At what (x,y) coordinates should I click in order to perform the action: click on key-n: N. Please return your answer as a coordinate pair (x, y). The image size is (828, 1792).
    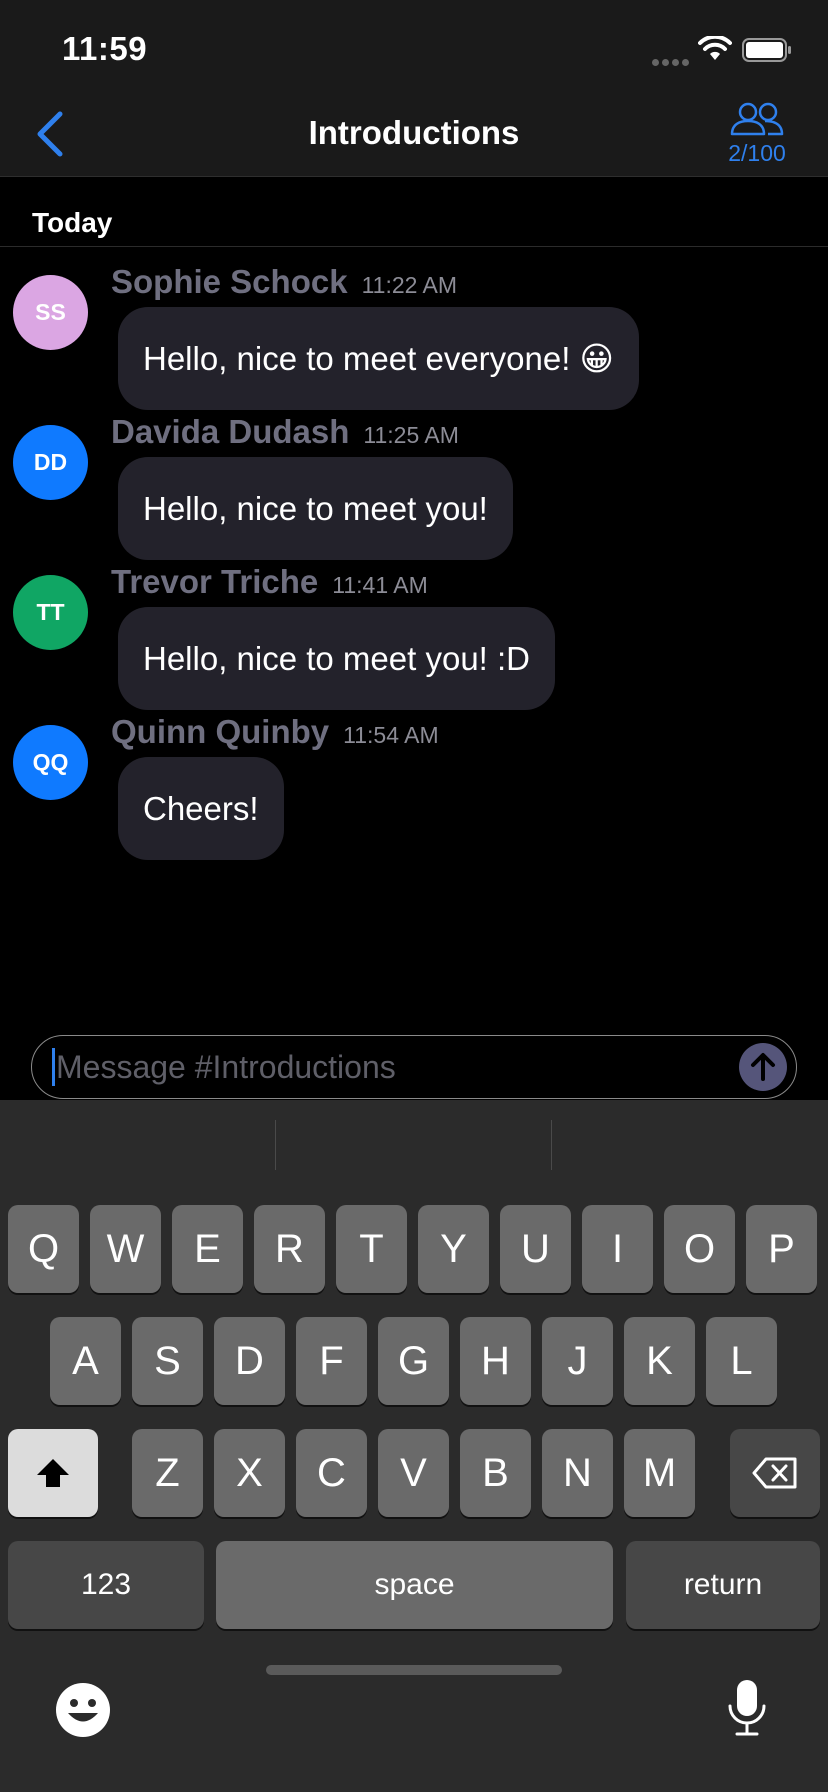
    Looking at the image, I should click on (577, 1473).